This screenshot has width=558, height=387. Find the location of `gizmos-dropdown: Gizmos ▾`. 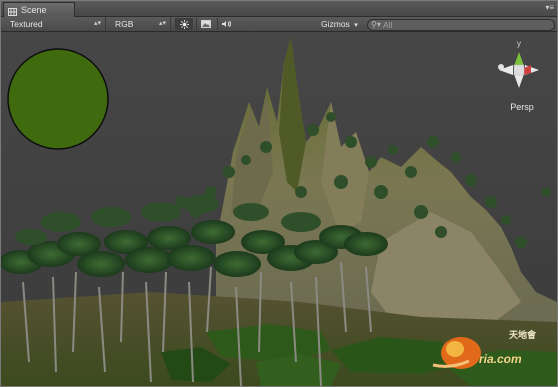

gizmos-dropdown: Gizmos ▾ is located at coordinates (339, 24).